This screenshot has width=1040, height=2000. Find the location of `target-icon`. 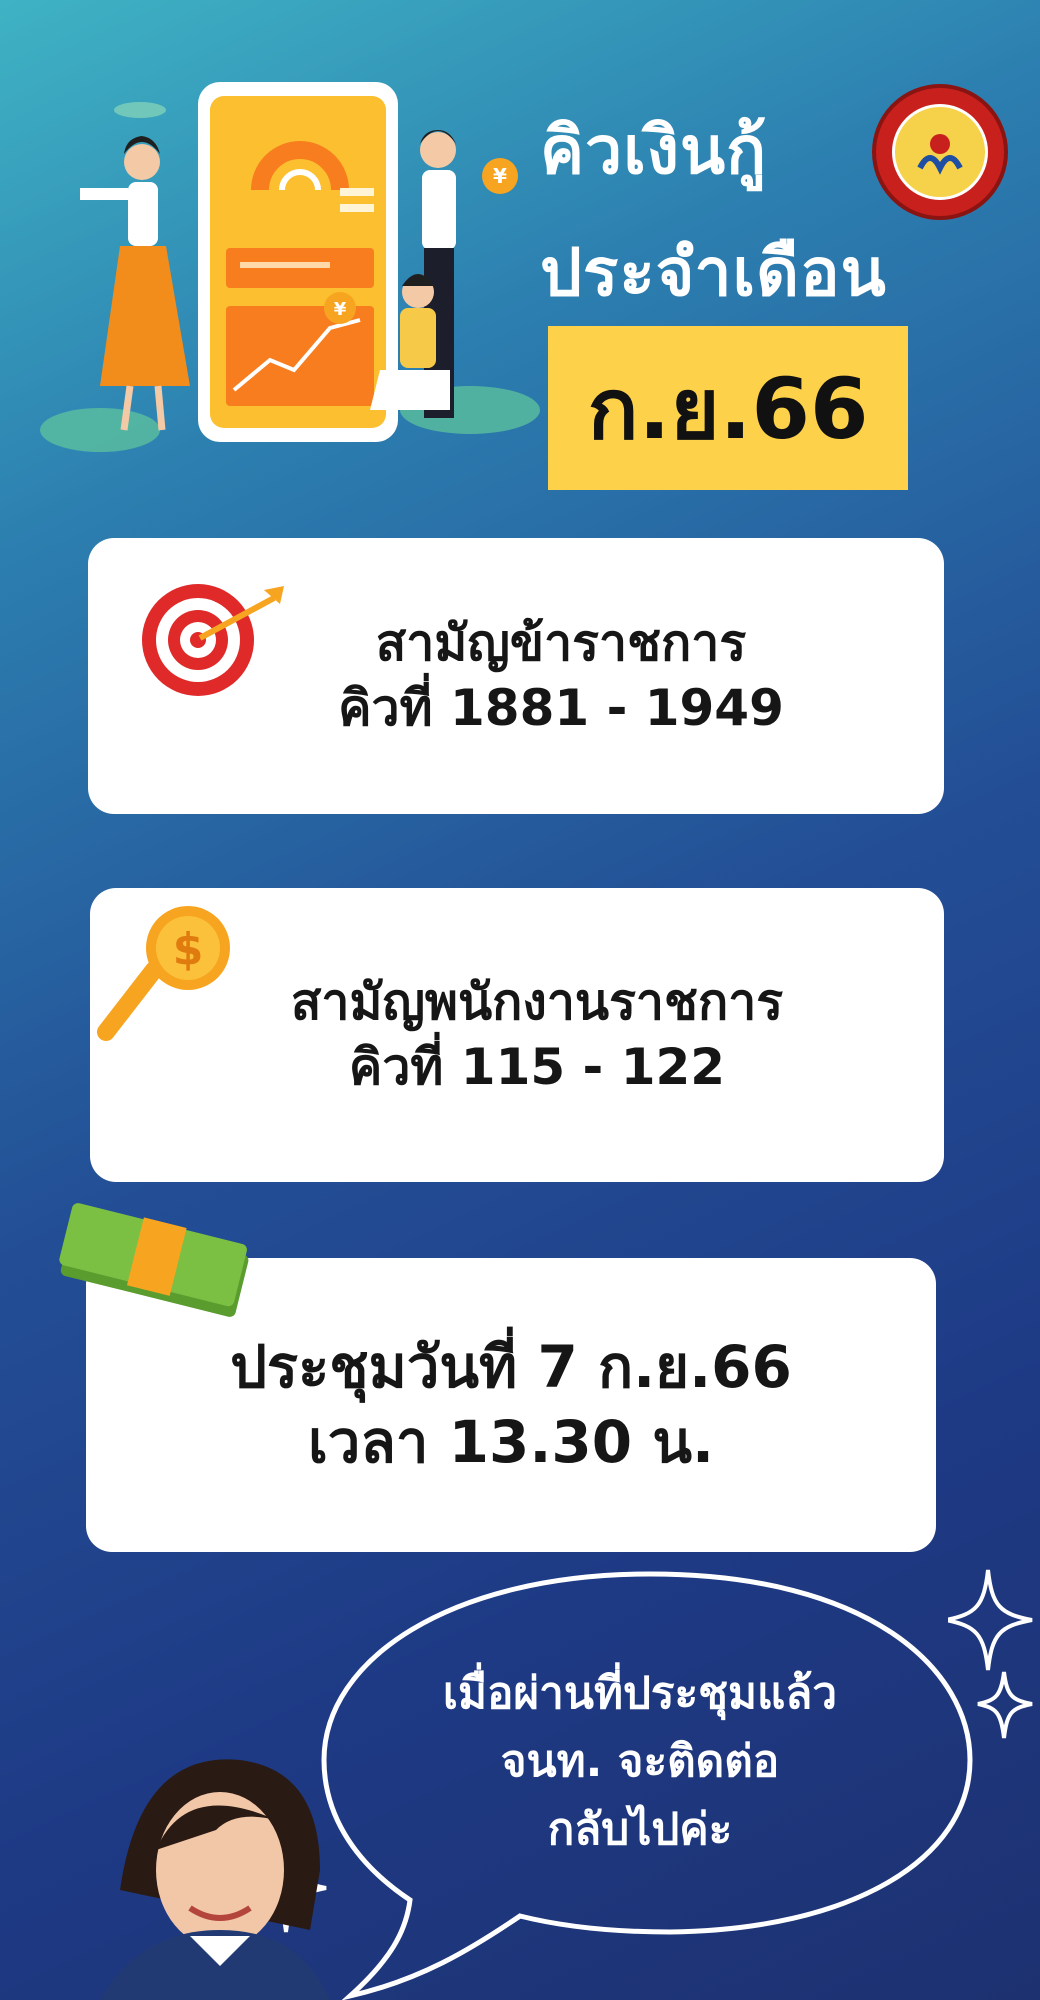

target-icon is located at coordinates (213, 640).